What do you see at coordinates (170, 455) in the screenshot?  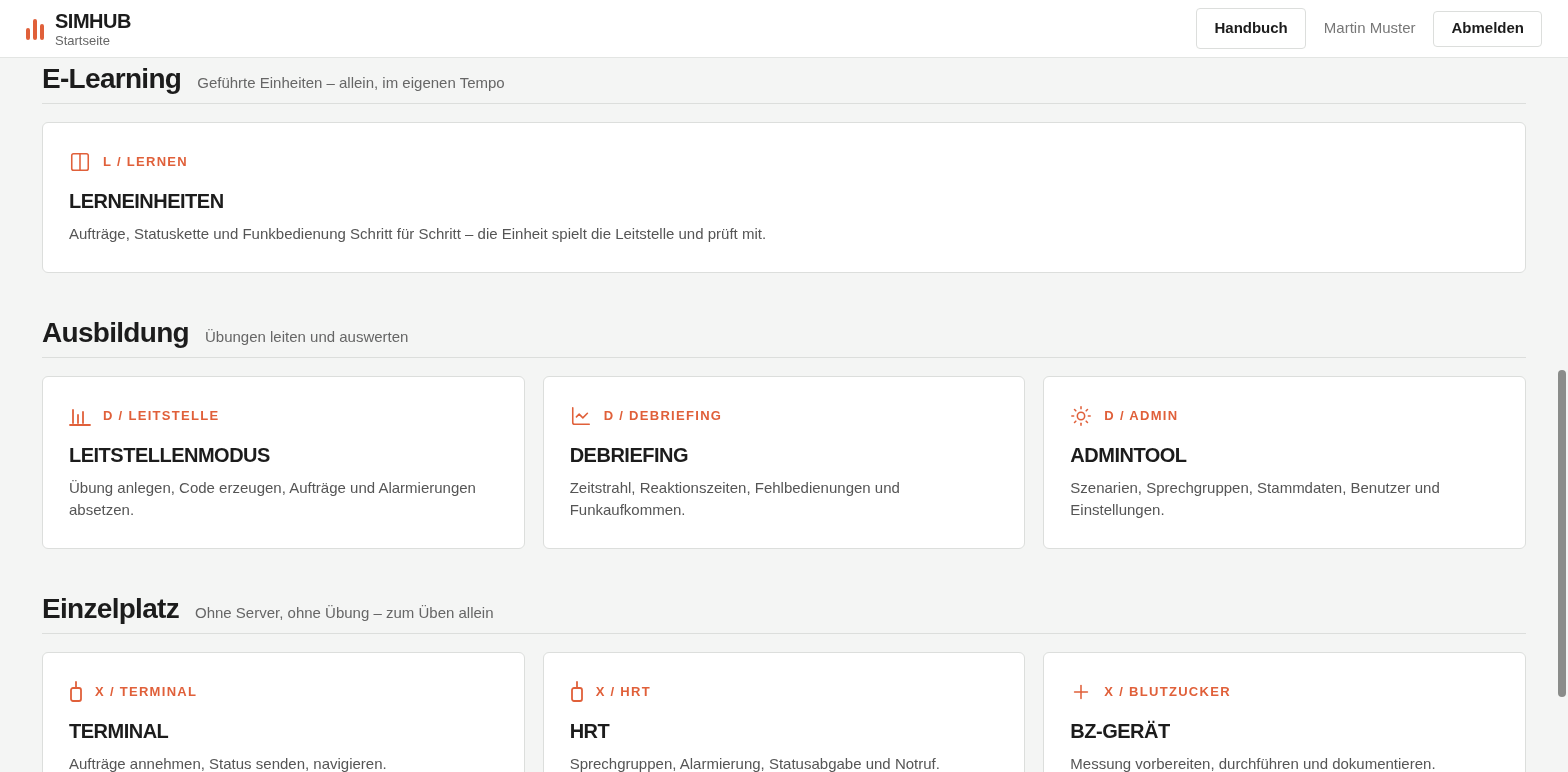 I see `module-title: LEITSTELLENMODUS` at bounding box center [170, 455].